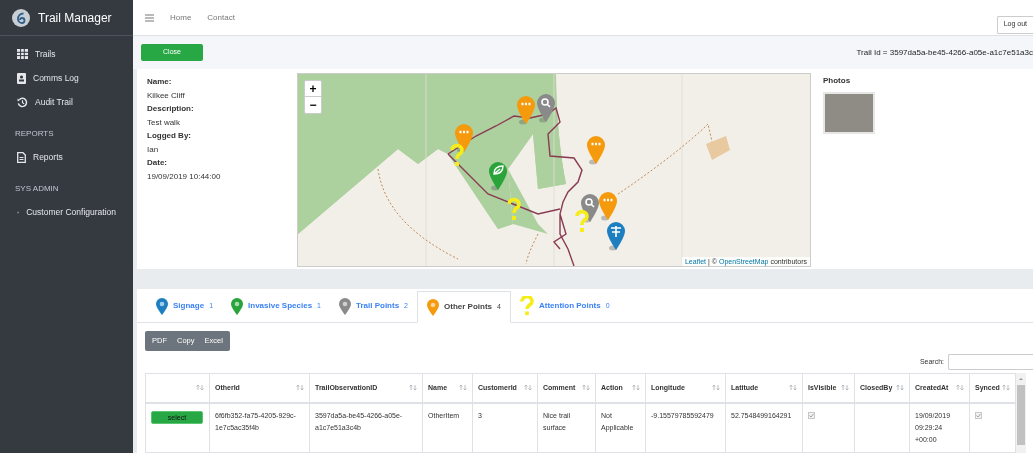 This screenshot has height=453, width=1033. What do you see at coordinates (169, 136) in the screenshot?
I see `field-label: Logged By:` at bounding box center [169, 136].